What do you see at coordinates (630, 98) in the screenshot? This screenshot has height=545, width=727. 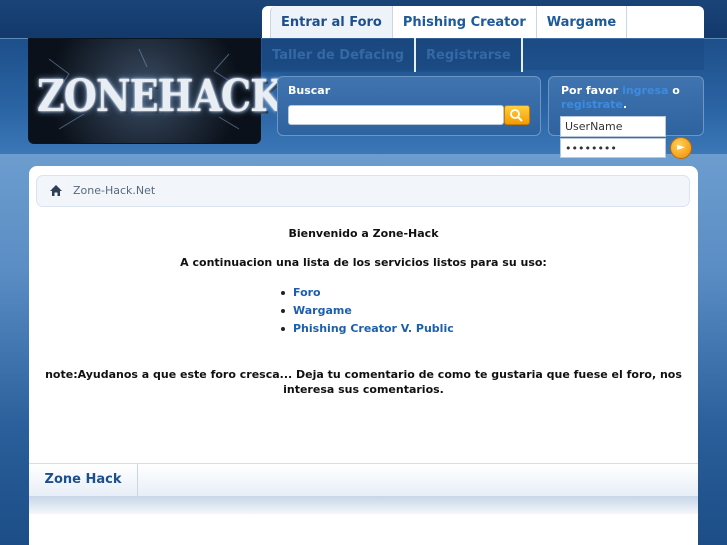 I see `login-message: Por favor ingresa o registrate.` at bounding box center [630, 98].